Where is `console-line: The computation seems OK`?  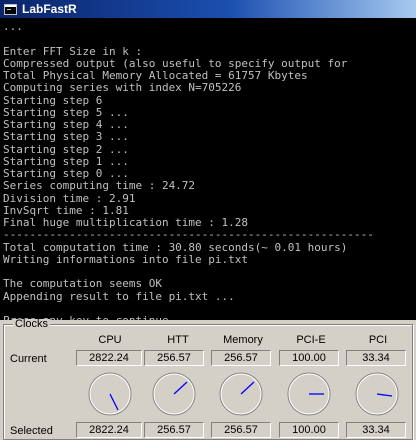
console-line: The computation seems OK is located at coordinates (82, 284).